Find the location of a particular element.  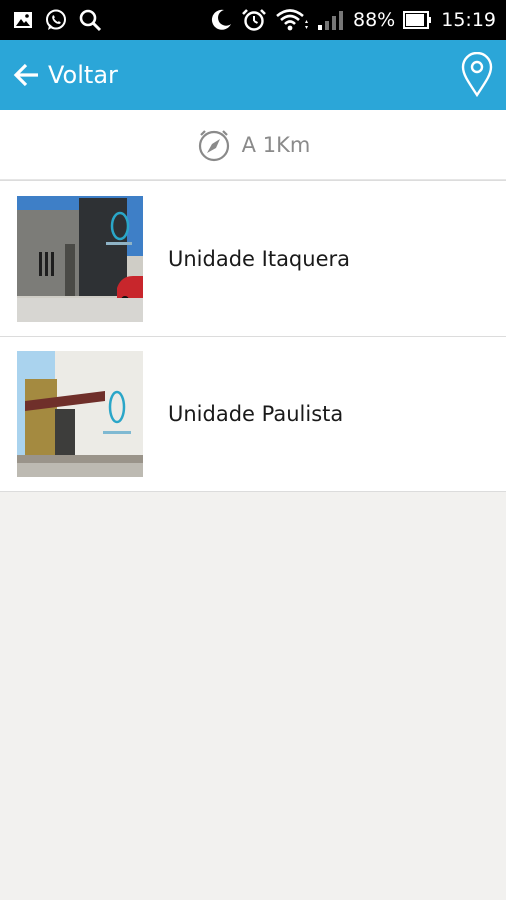

arrow-left-icon is located at coordinates (26, 75).